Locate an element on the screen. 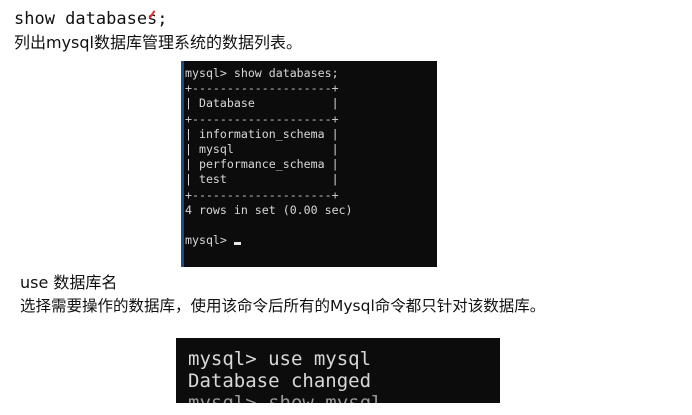 The image size is (692, 415). terminal-prompt-line: mysql> show databases; is located at coordinates (262, 73).